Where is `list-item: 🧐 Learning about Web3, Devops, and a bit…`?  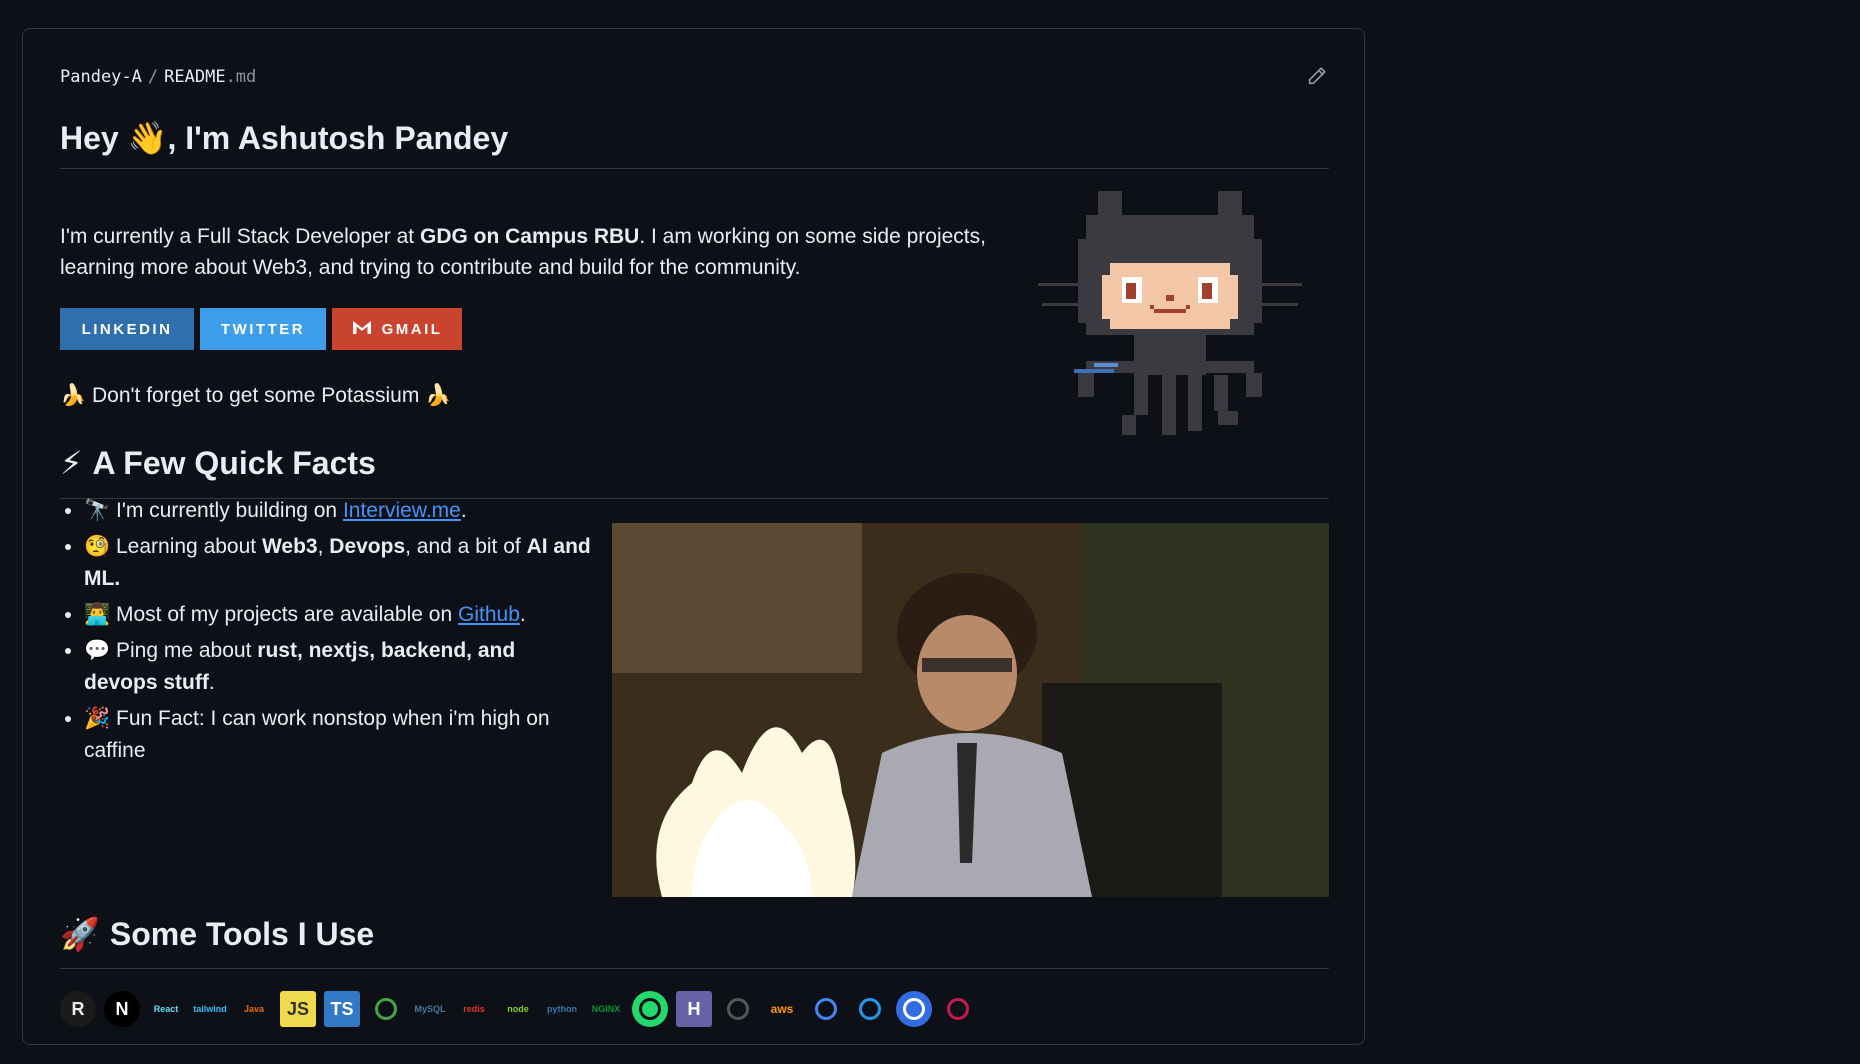
list-item: 🧐 Learning about Web3, Devops, and a bit… is located at coordinates (339, 563).